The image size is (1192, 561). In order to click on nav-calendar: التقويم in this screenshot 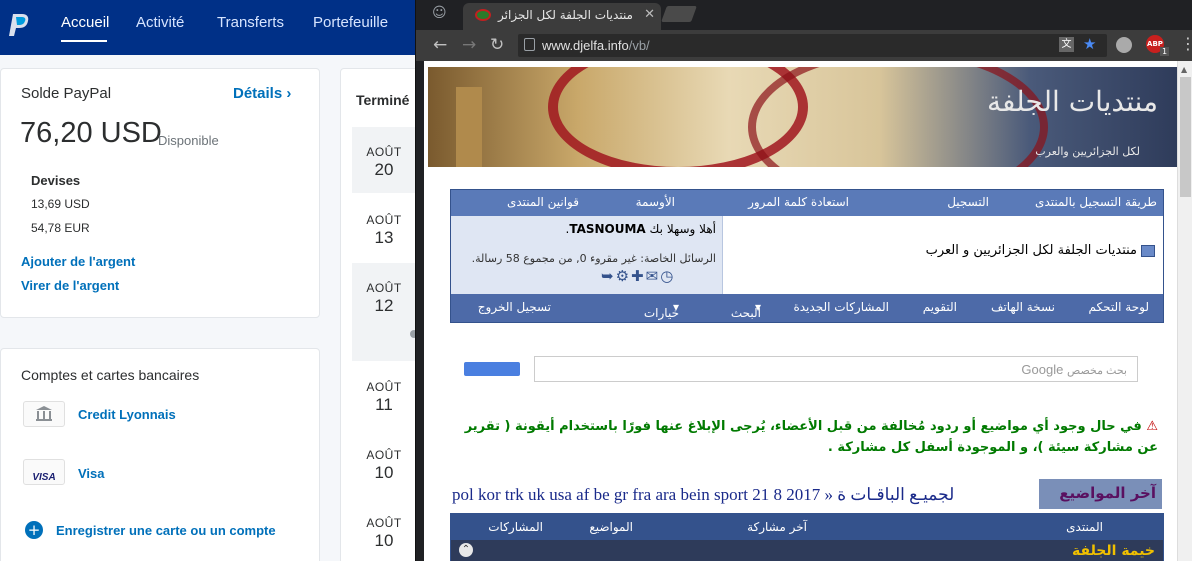, I will do `click(940, 307)`.